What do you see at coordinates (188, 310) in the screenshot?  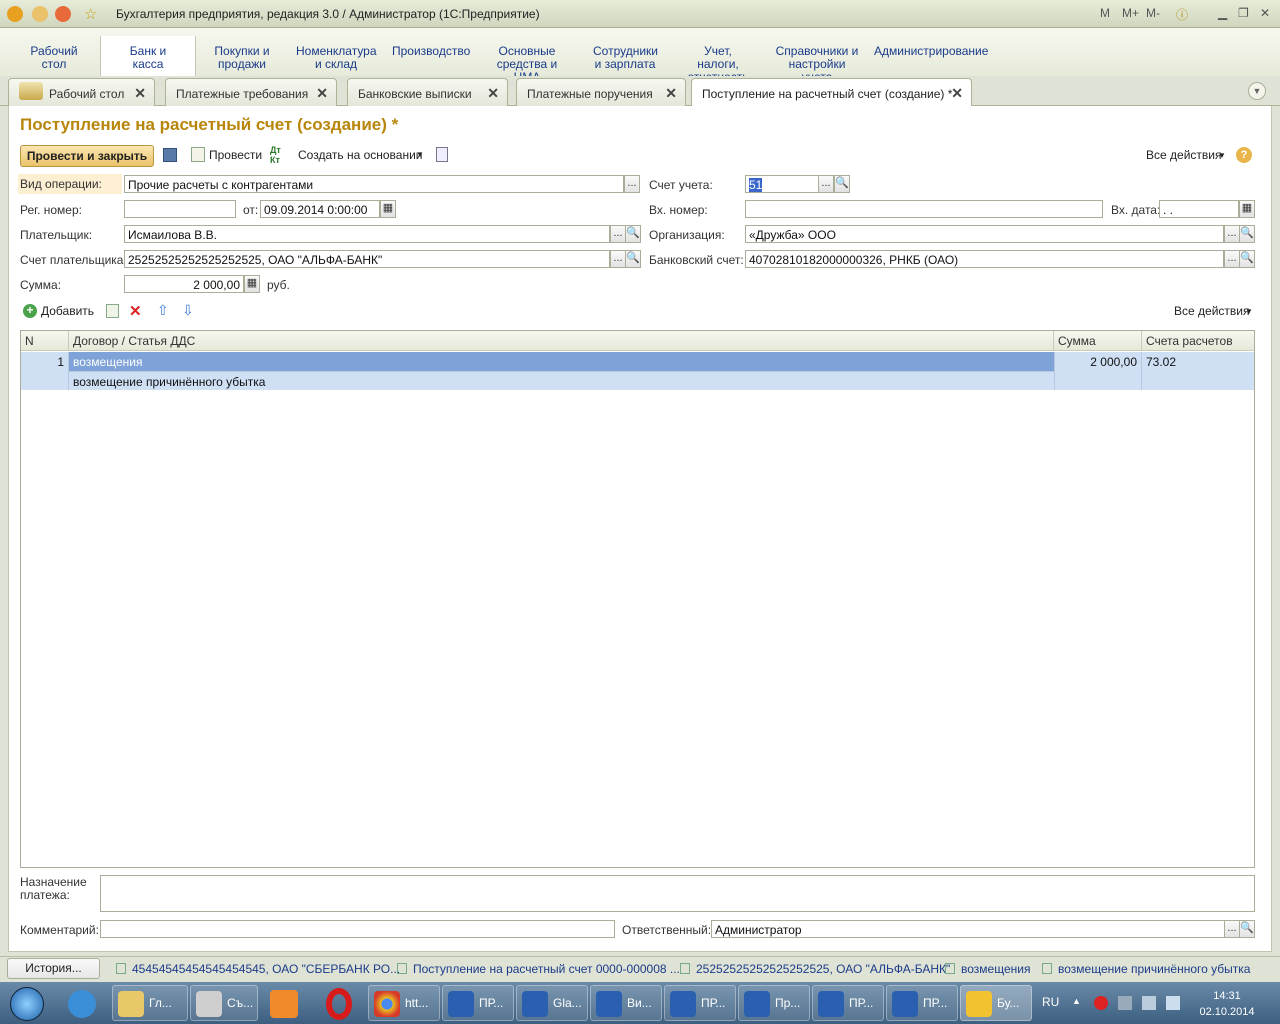 I see `move-down-icon: ⇩` at bounding box center [188, 310].